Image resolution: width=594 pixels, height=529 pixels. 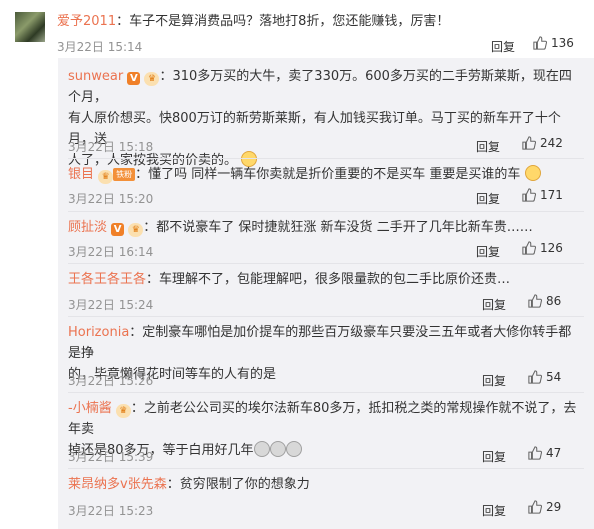 What do you see at coordinates (111, 252) in the screenshot?
I see `reply-time: 3月22日 16:14` at bounding box center [111, 252].